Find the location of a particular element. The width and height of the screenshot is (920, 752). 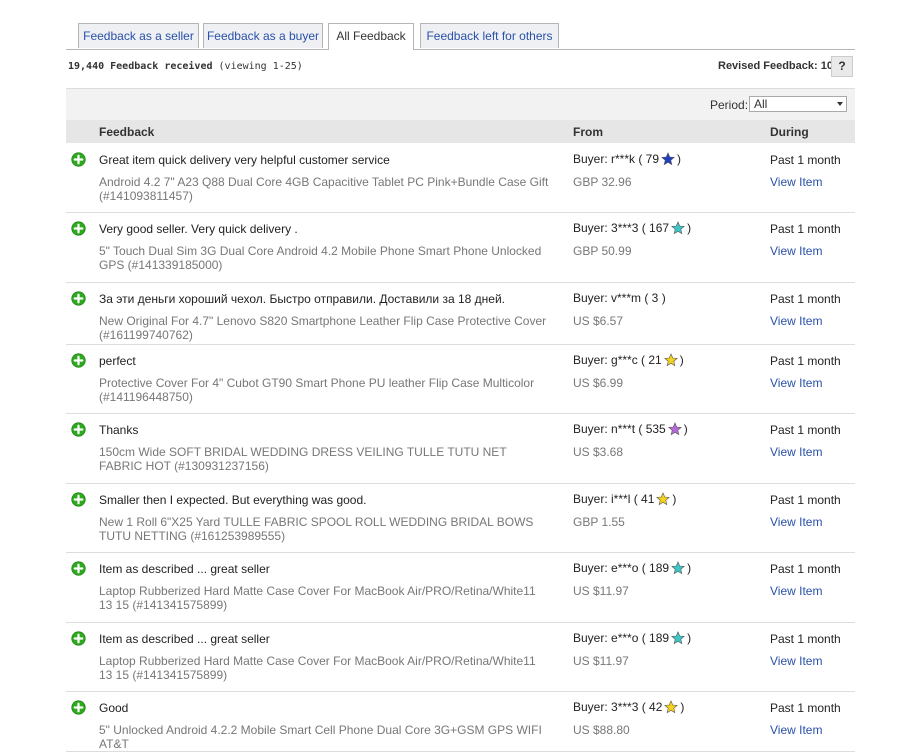

period-label: Period: is located at coordinates (729, 105).